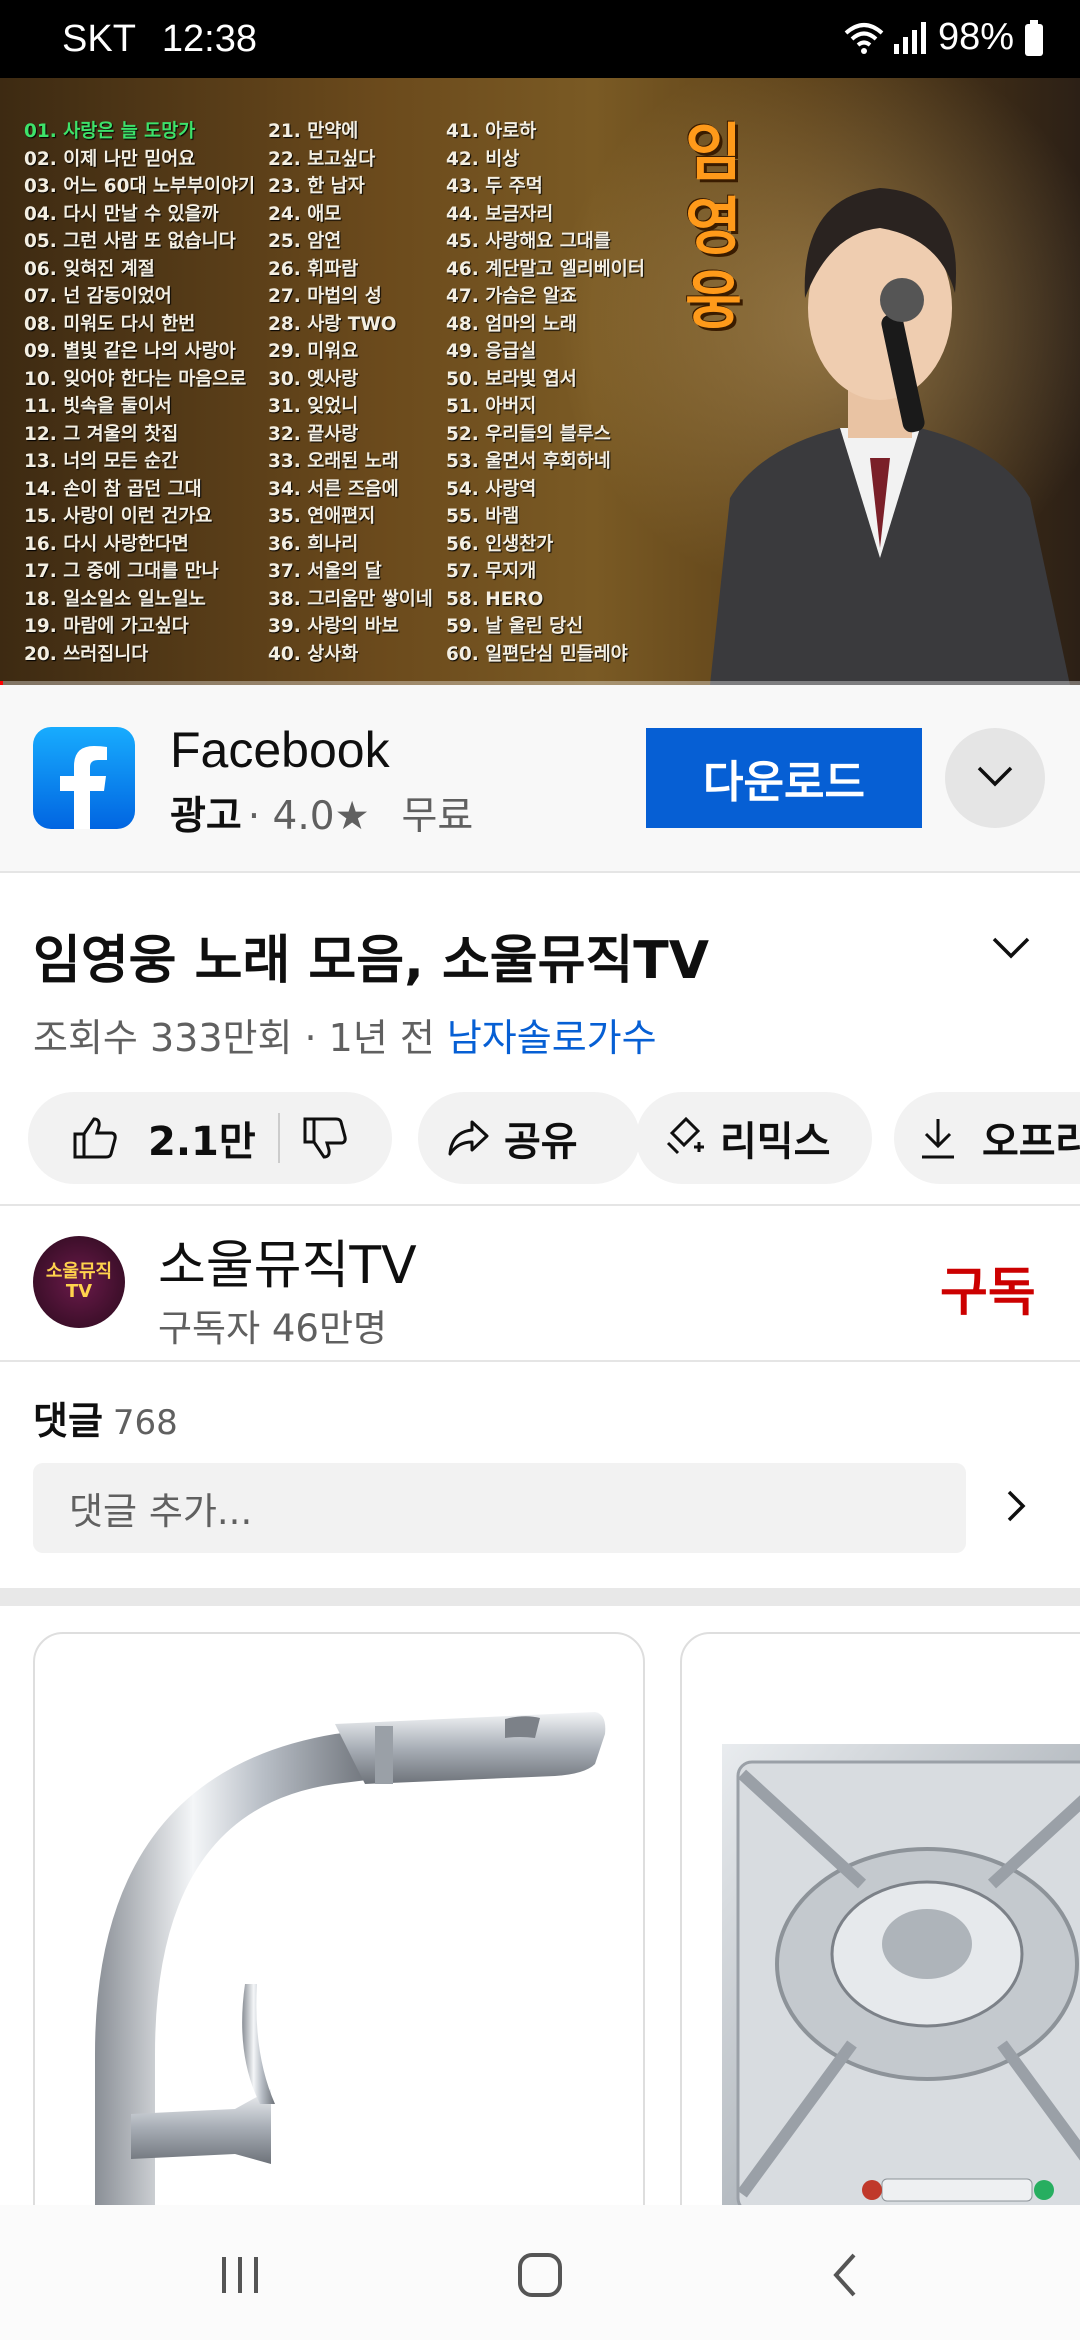  What do you see at coordinates (540, 779) in the screenshot?
I see `ad-banner: Facebook 광고 · 4.0★ 무료 다운로드` at bounding box center [540, 779].